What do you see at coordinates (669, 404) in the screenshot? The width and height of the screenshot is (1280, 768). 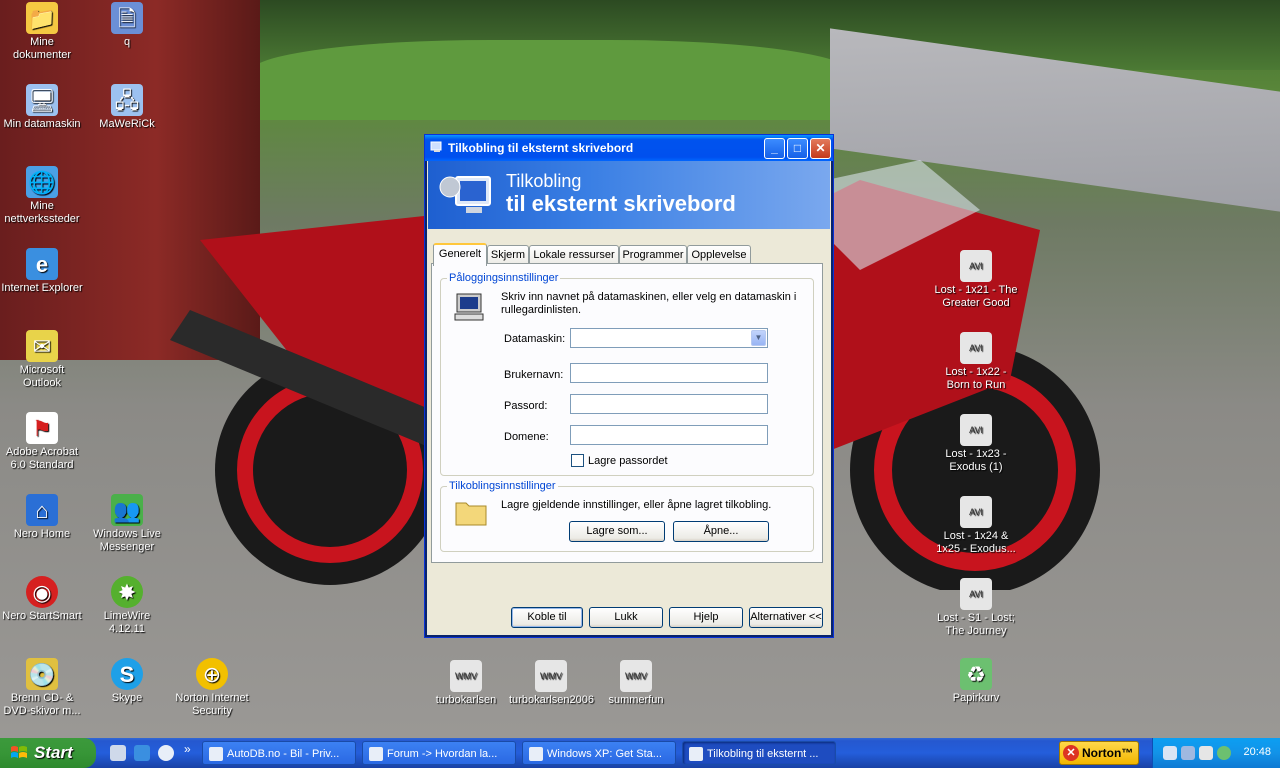 I see `password-input` at bounding box center [669, 404].